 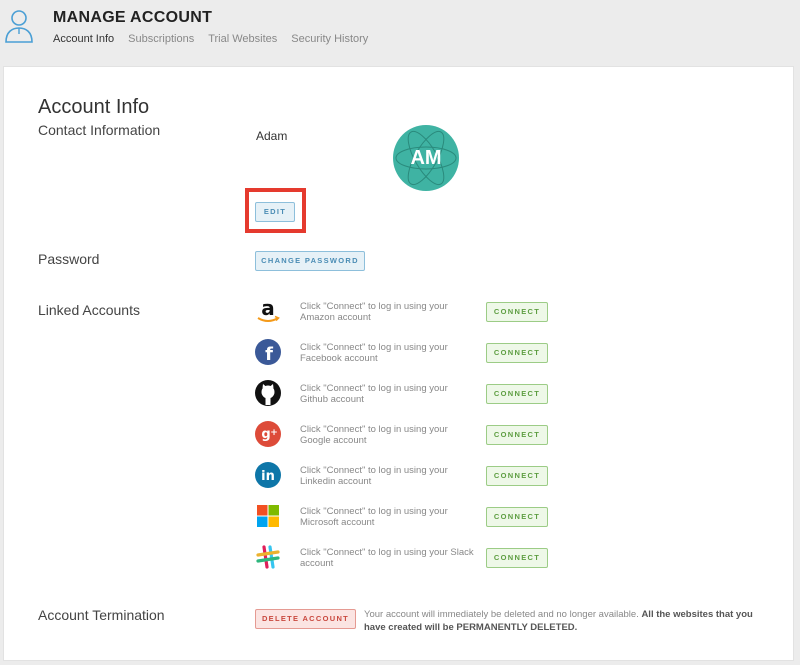 I want to click on user-name: Adam, so click(x=272, y=136).